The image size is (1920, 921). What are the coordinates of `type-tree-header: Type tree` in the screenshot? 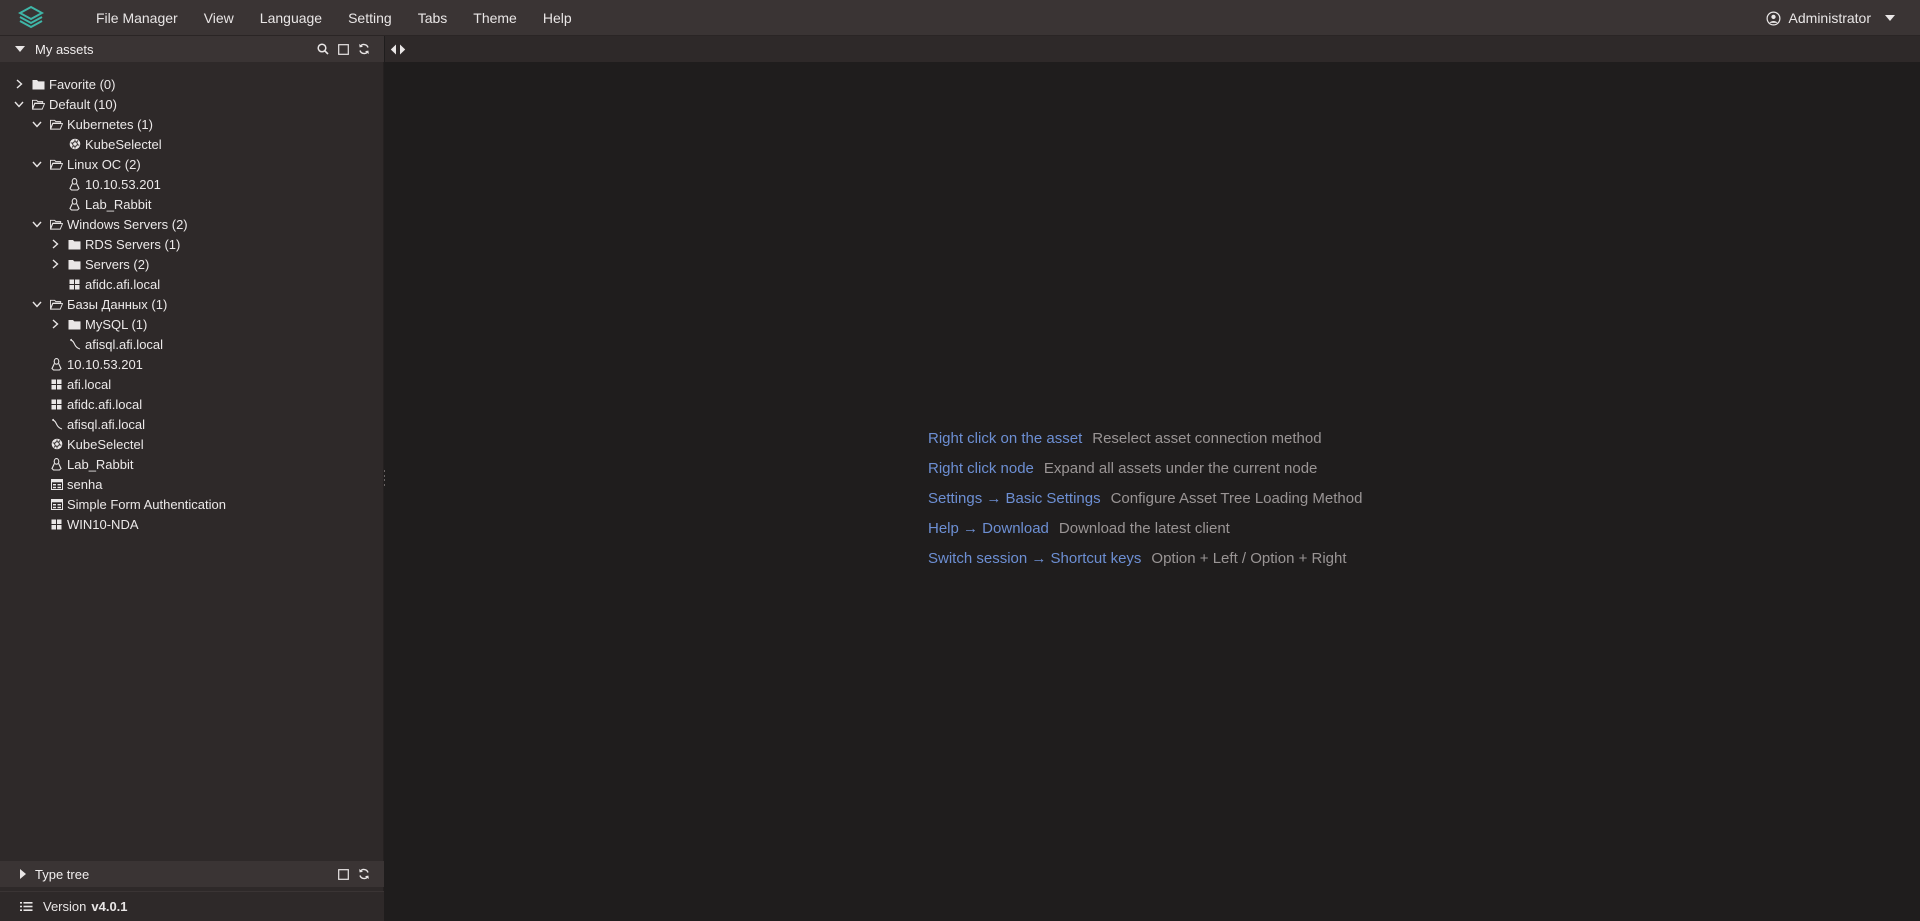 It's located at (192, 874).